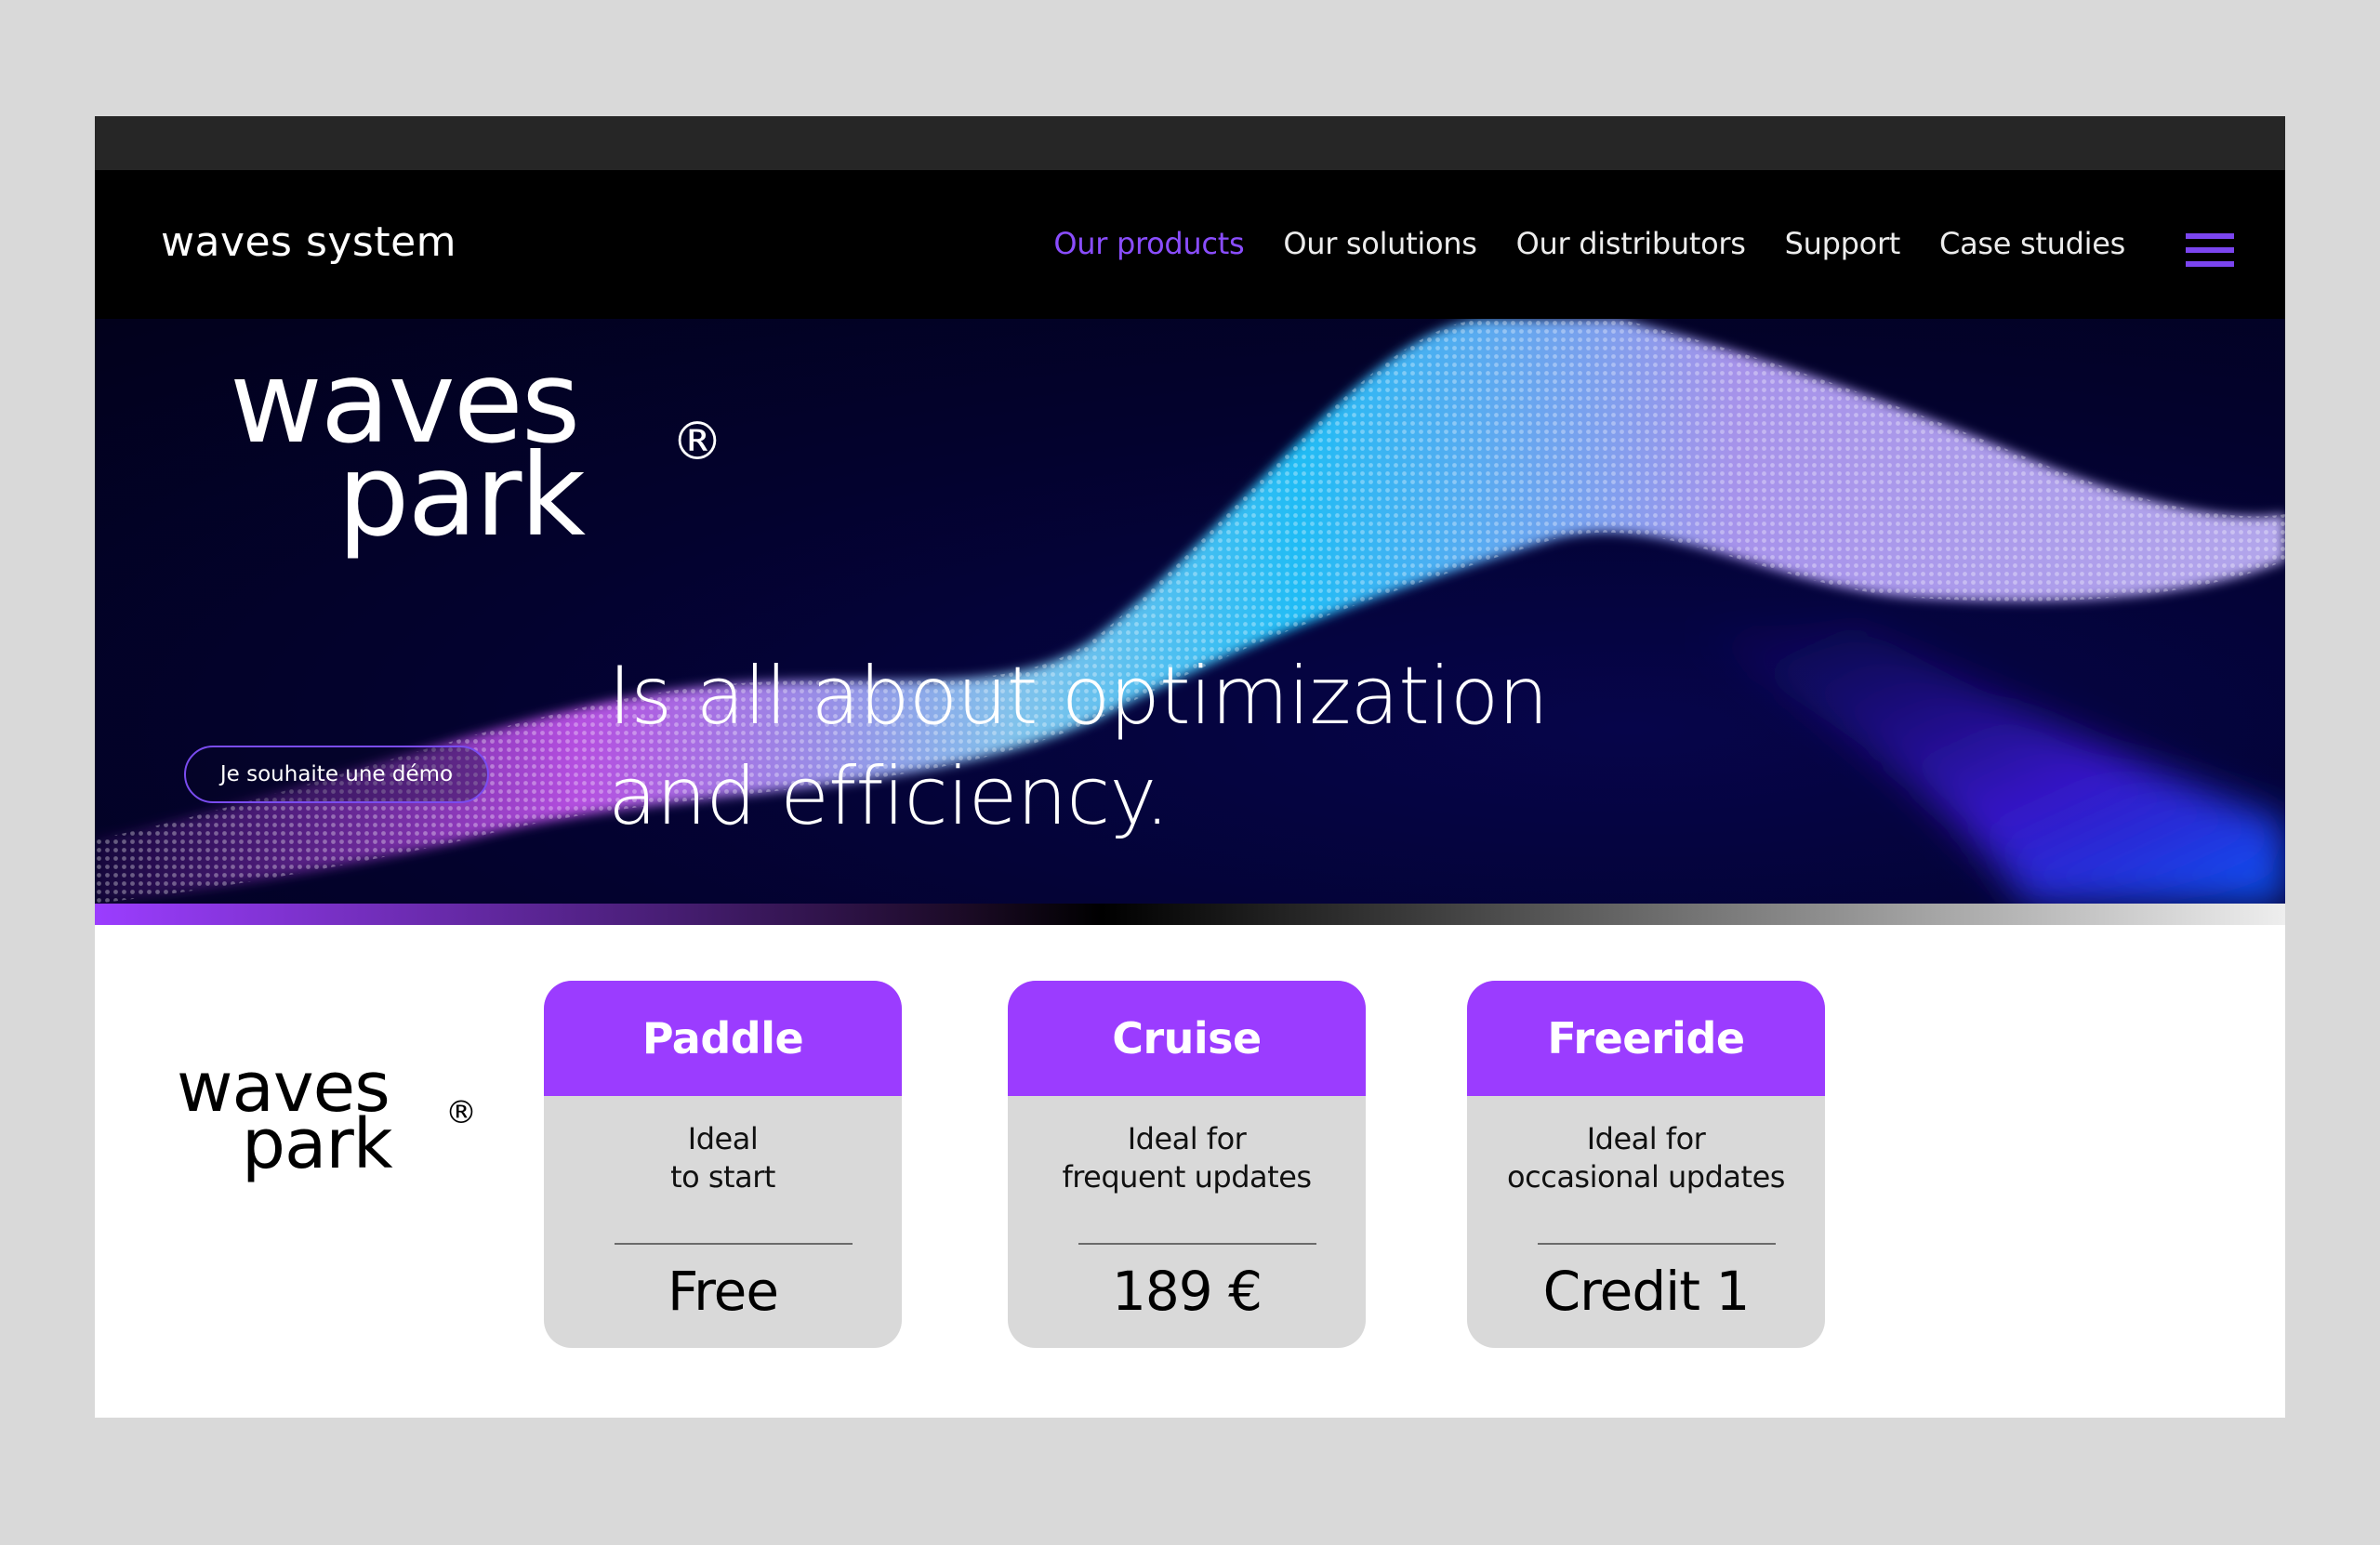 The width and height of the screenshot is (2380, 1545). Describe the element at coordinates (722, 1177) in the screenshot. I see `card-description-line2: to start` at that location.